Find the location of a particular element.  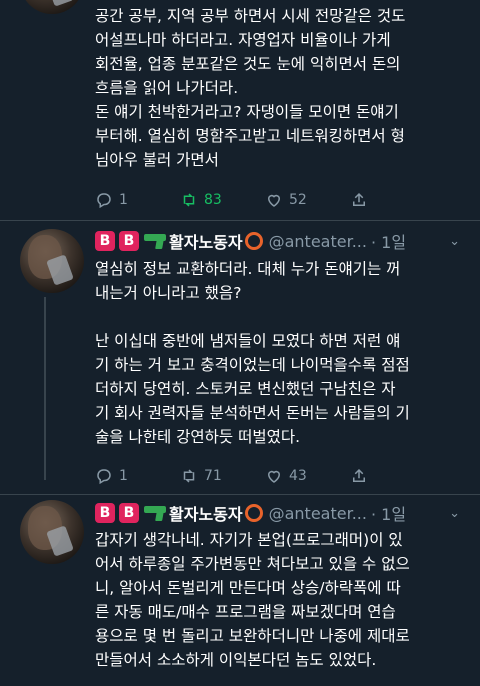

thread-line-mid is located at coordinates (45, 388).